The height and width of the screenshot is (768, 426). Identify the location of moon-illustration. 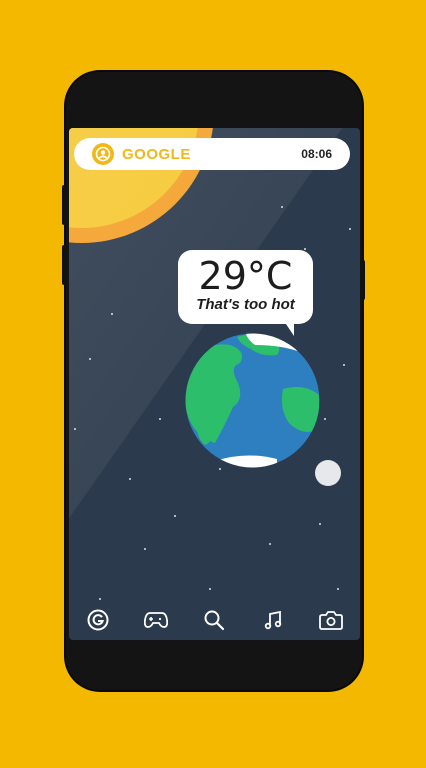
(328, 473).